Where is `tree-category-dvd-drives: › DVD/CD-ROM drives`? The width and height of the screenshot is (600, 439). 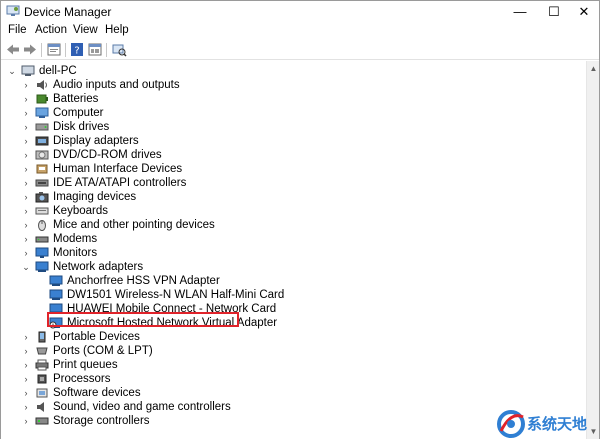
tree-category-dvd-drives: › DVD/CD-ROM drives is located at coordinates (91, 155).